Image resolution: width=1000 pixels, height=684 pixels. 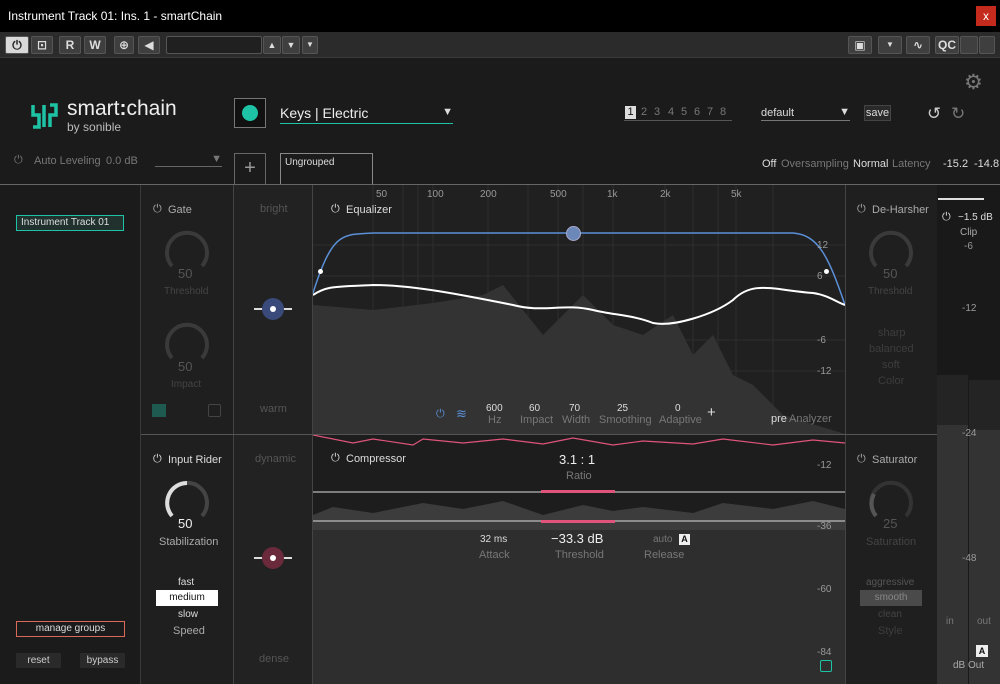 I want to click on eq-add-band-button: +, so click(x=711, y=412).